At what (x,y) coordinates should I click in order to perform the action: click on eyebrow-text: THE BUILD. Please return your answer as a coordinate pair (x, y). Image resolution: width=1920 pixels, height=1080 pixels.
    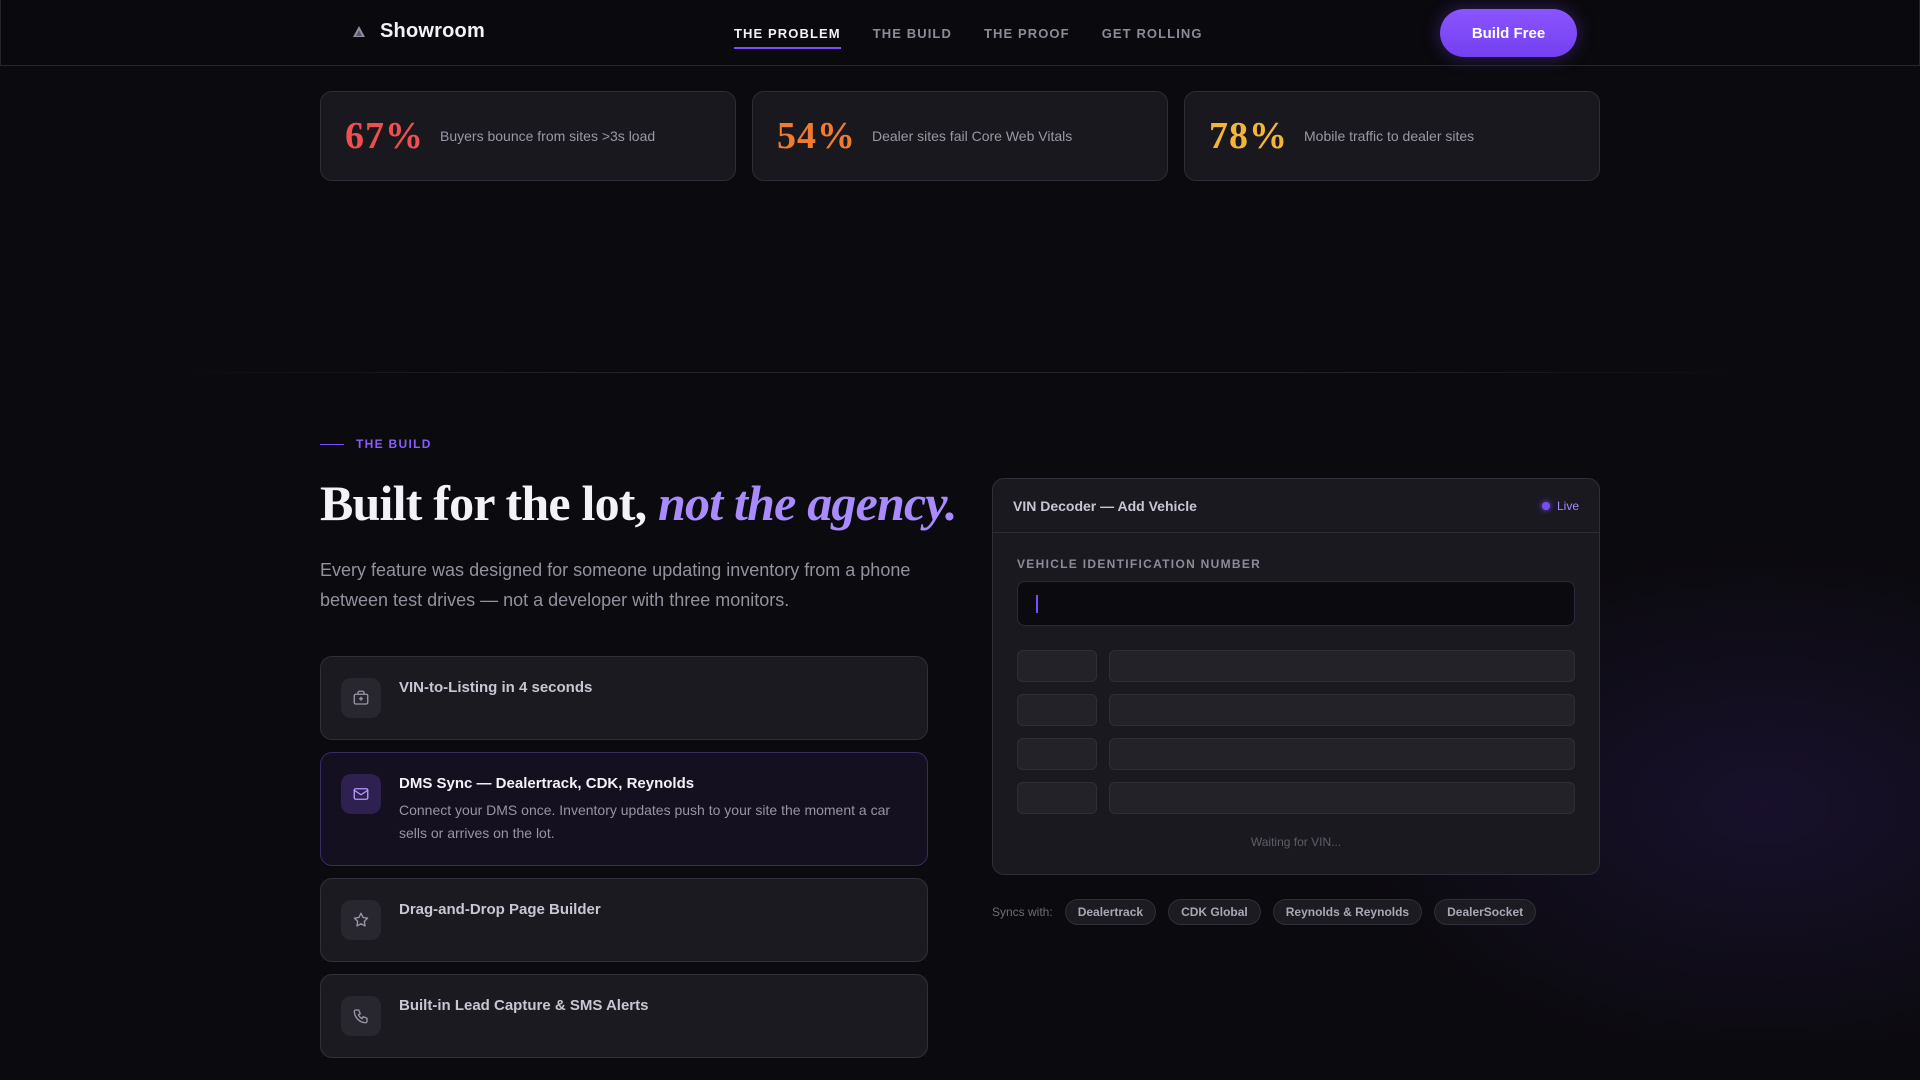
    Looking at the image, I should click on (394, 444).